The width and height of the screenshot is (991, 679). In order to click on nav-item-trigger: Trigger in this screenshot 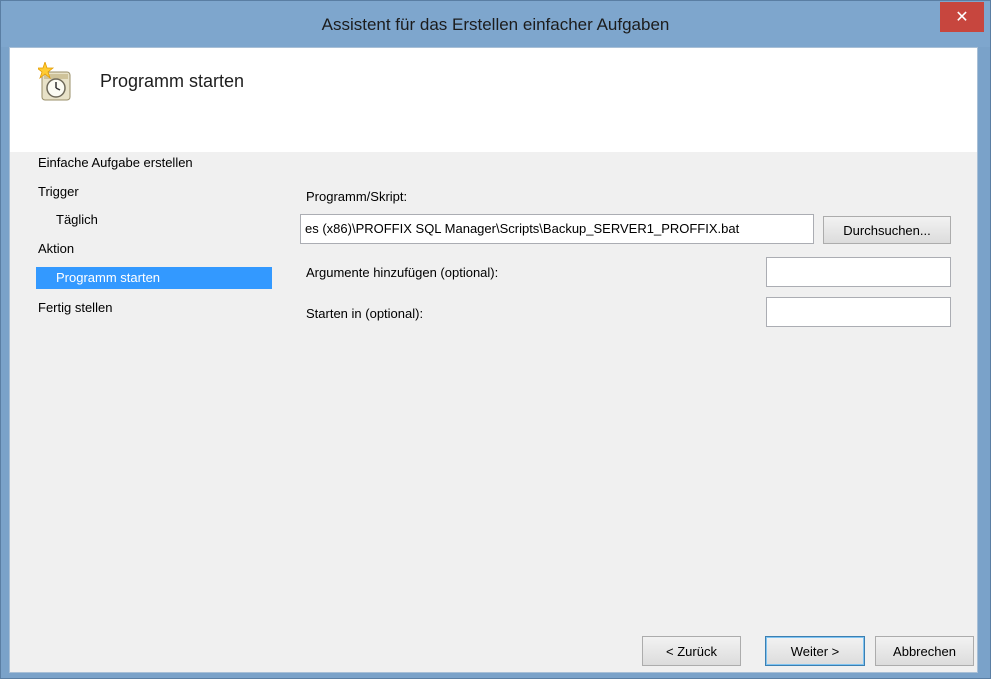, I will do `click(58, 192)`.